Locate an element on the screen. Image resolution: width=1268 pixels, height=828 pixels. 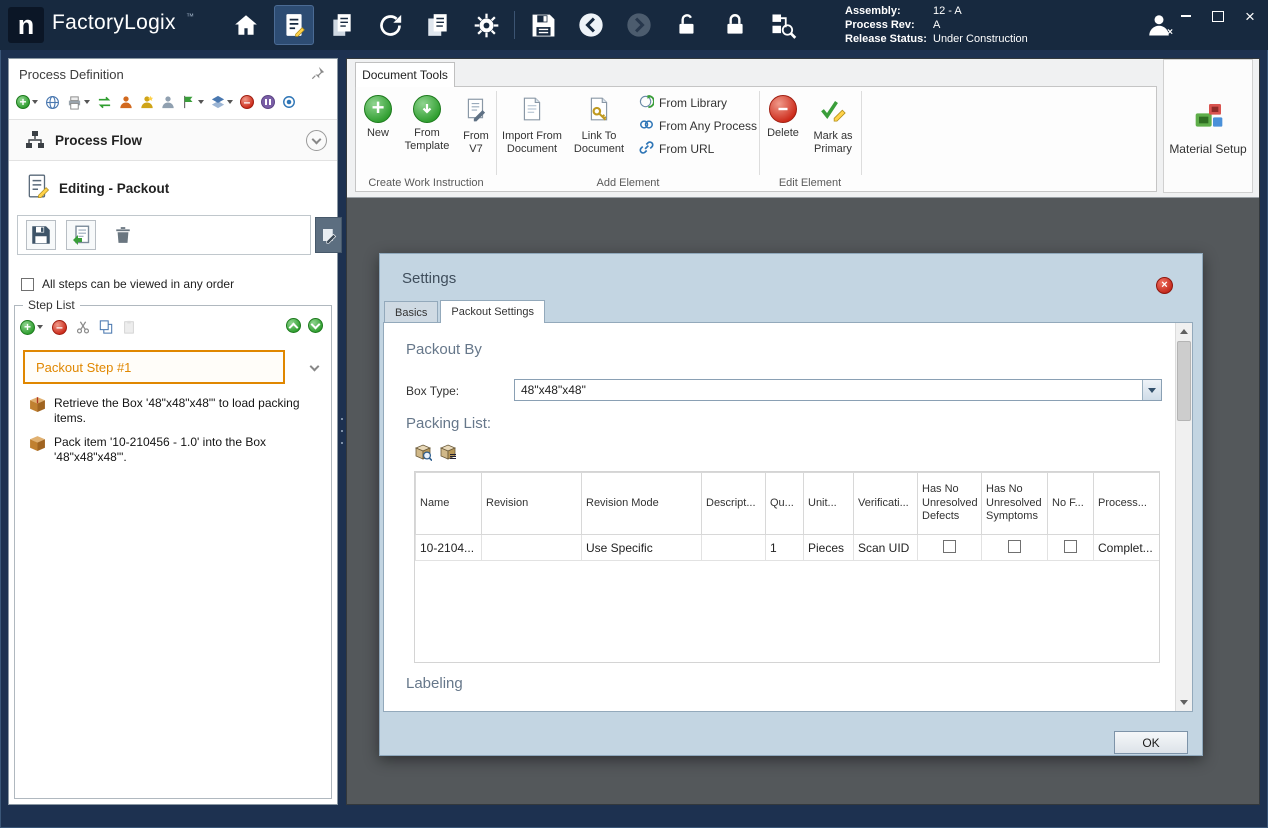
new-button: + New is located at coordinates (378, 123).